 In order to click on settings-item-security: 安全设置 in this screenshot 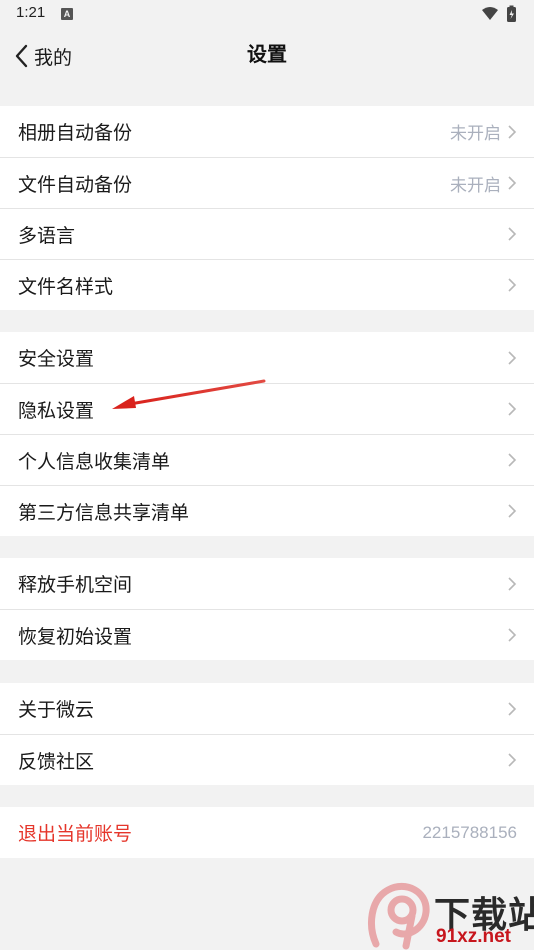, I will do `click(267, 357)`.